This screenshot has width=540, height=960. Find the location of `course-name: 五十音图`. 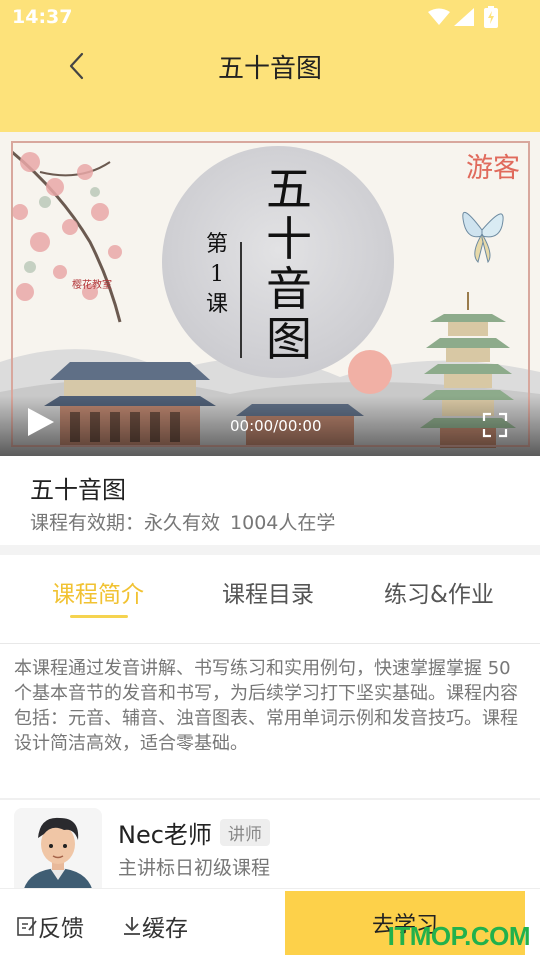

course-name: 五十音图 is located at coordinates (78, 490).